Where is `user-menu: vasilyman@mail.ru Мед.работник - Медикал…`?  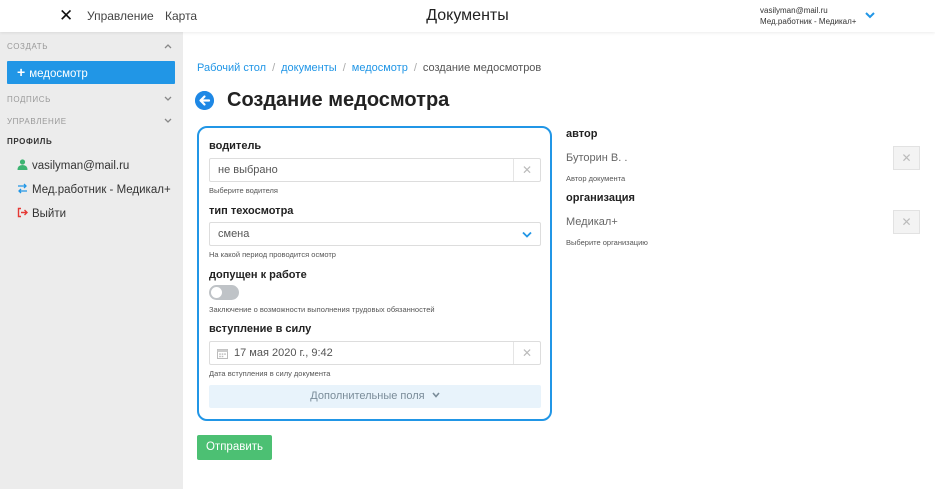
user-menu: vasilyman@mail.ru Мед.работник - Медикал… is located at coordinates (808, 16).